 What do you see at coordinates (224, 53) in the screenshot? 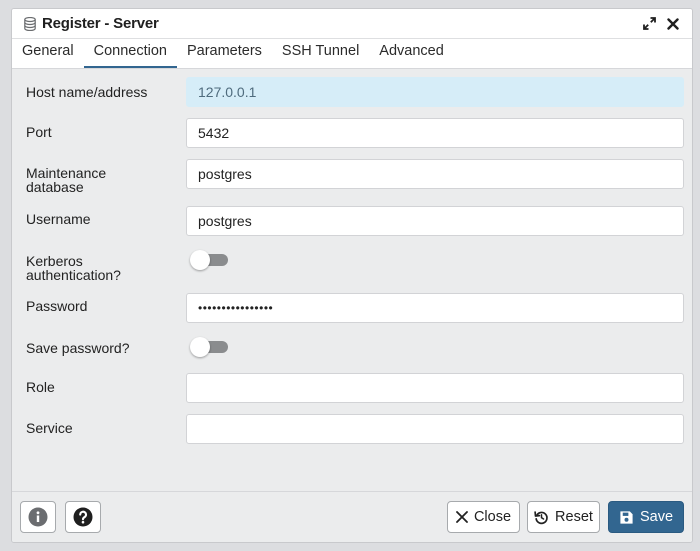
I see `tab-parameters: Parameters` at bounding box center [224, 53].